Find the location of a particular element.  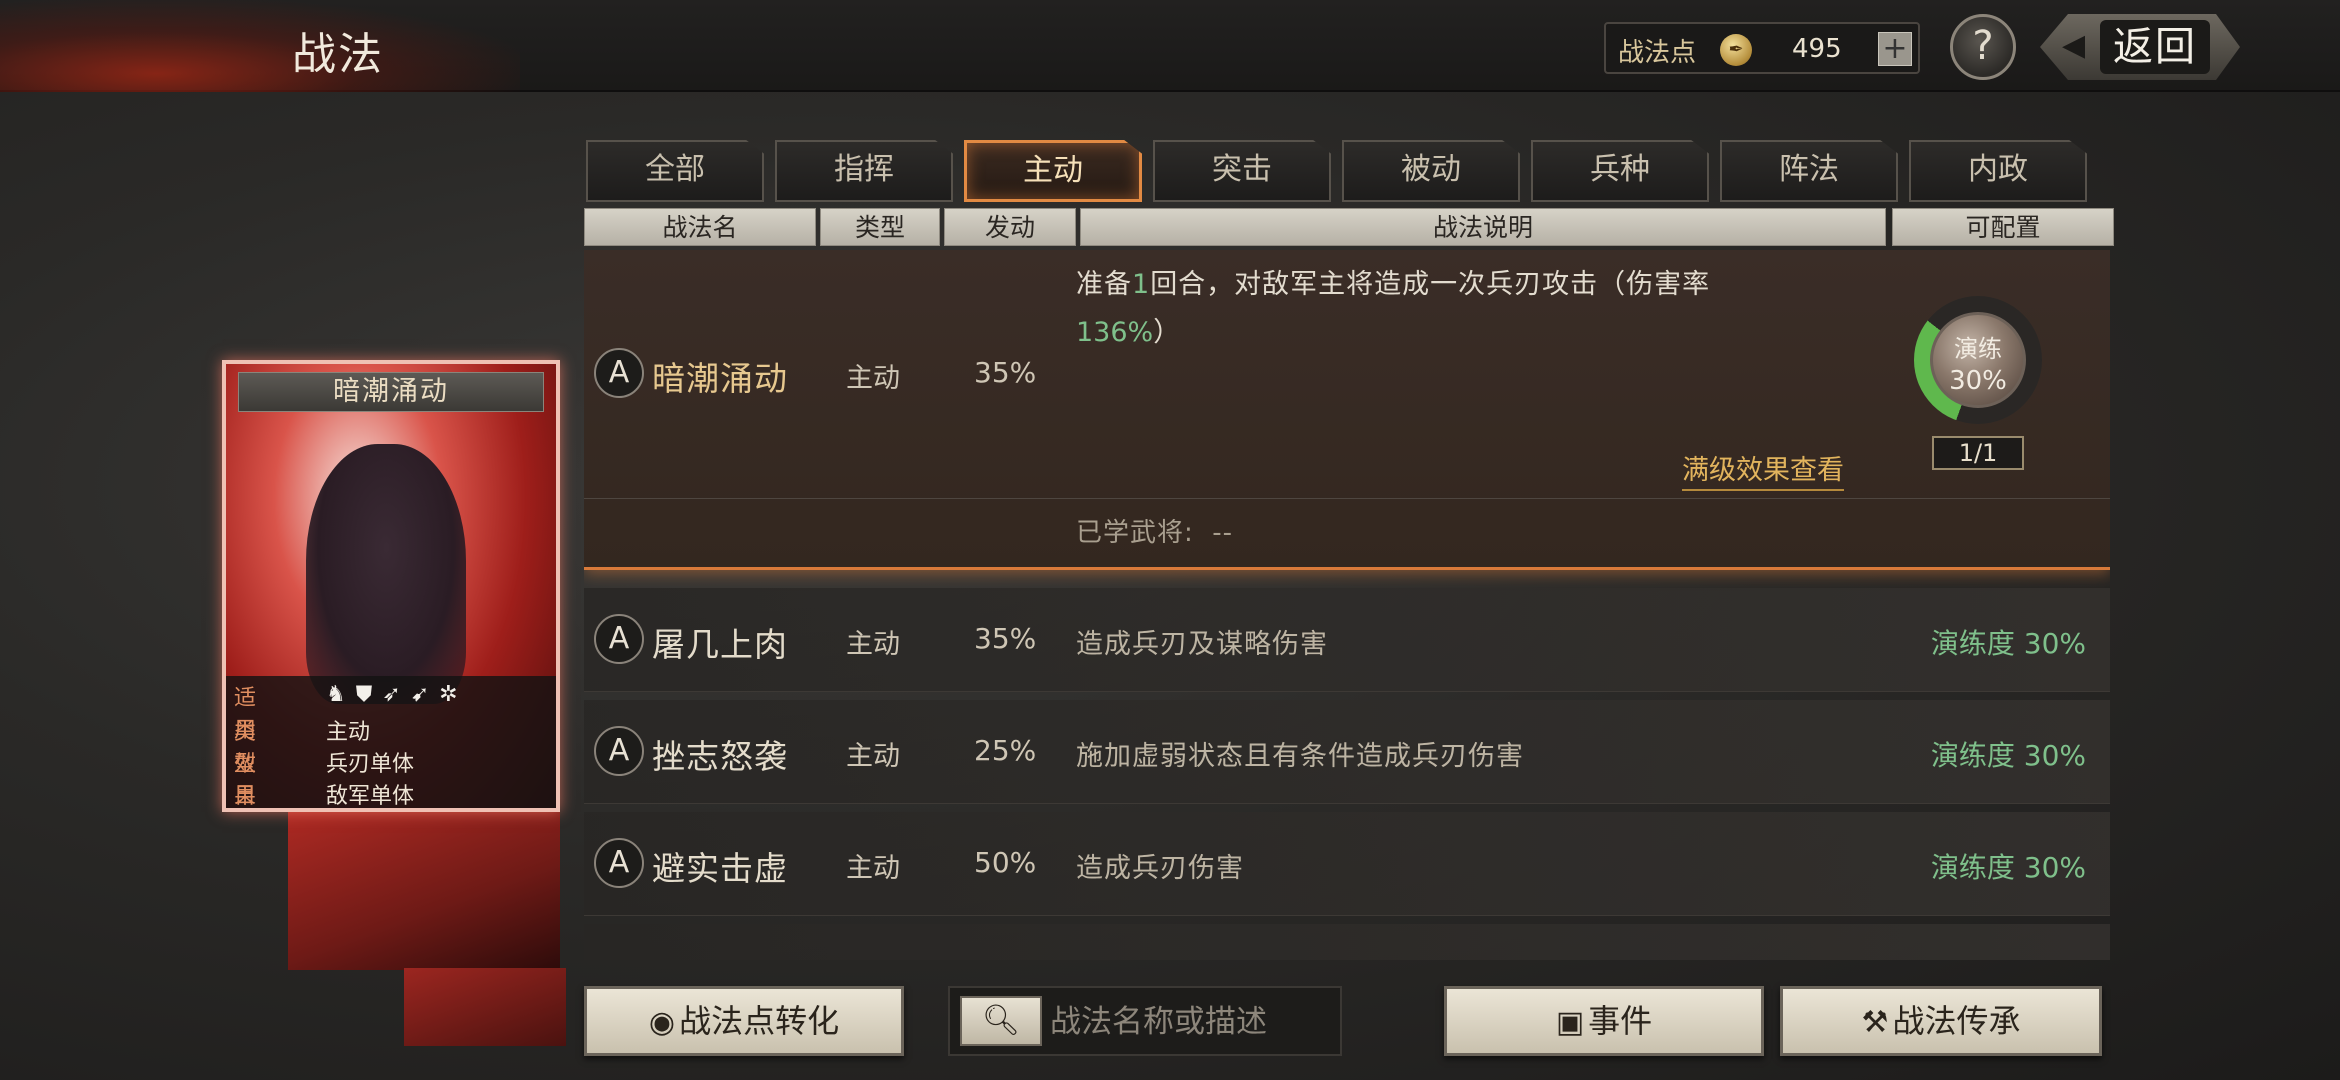

skill-rate: 50% is located at coordinates (1005, 862).